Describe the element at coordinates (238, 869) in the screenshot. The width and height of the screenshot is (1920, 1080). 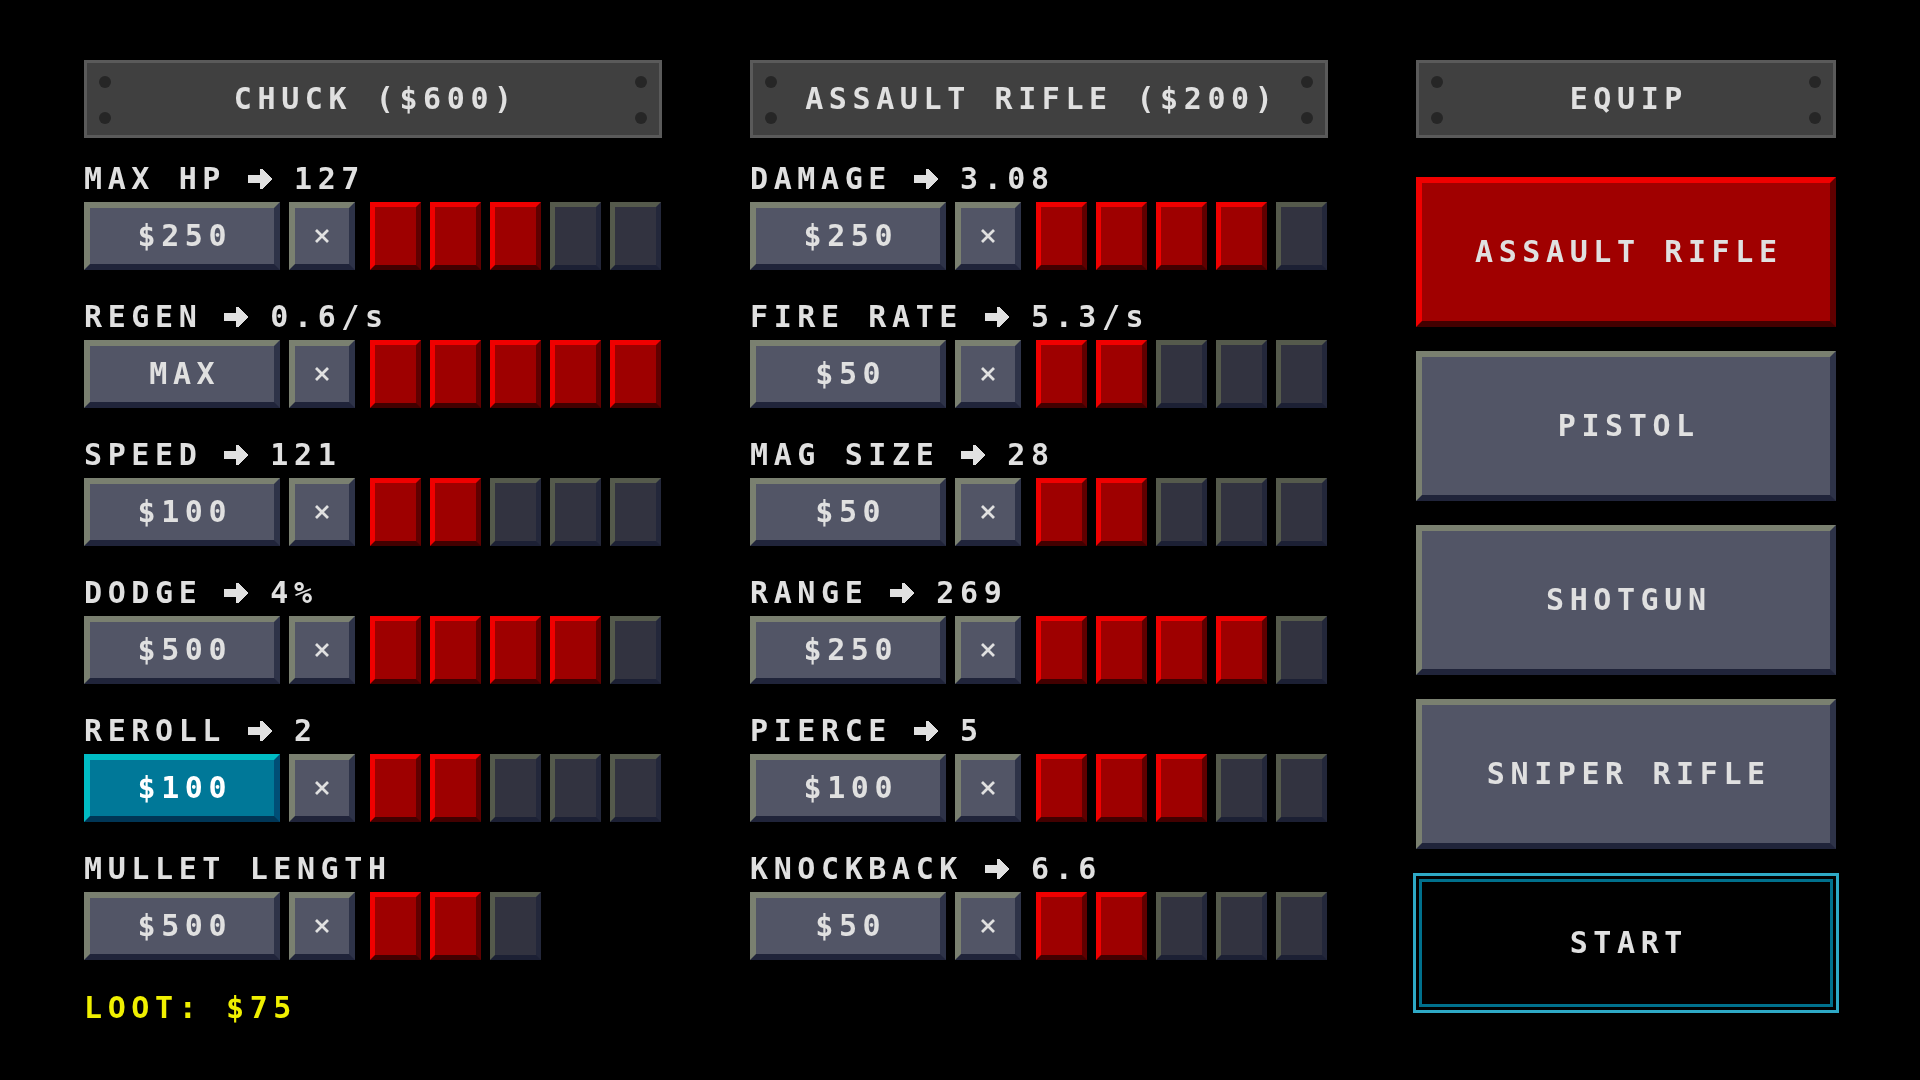
I see `stat-name: MULLET LENGTH` at that location.